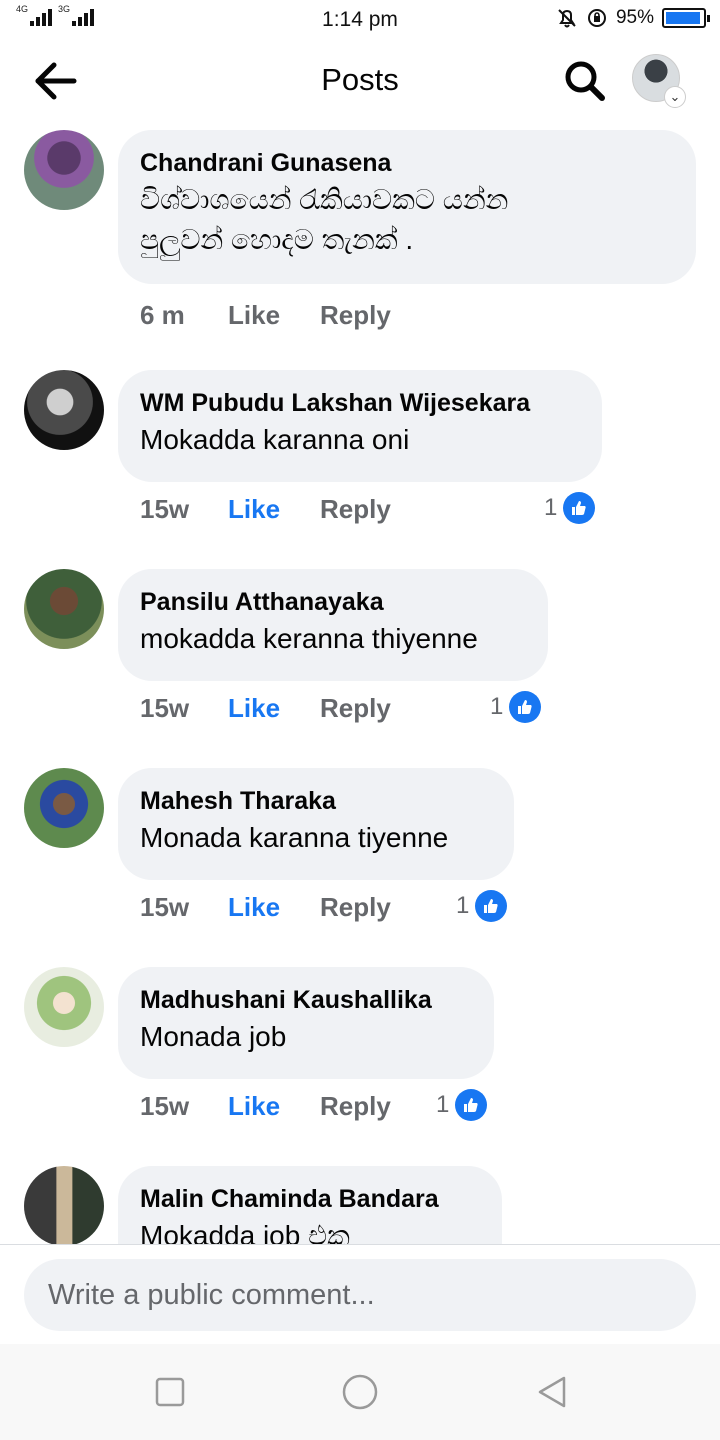 This screenshot has height=1440, width=720. What do you see at coordinates (310, 1199) in the screenshot?
I see `comment-author: Malin Chaminda Bandara` at bounding box center [310, 1199].